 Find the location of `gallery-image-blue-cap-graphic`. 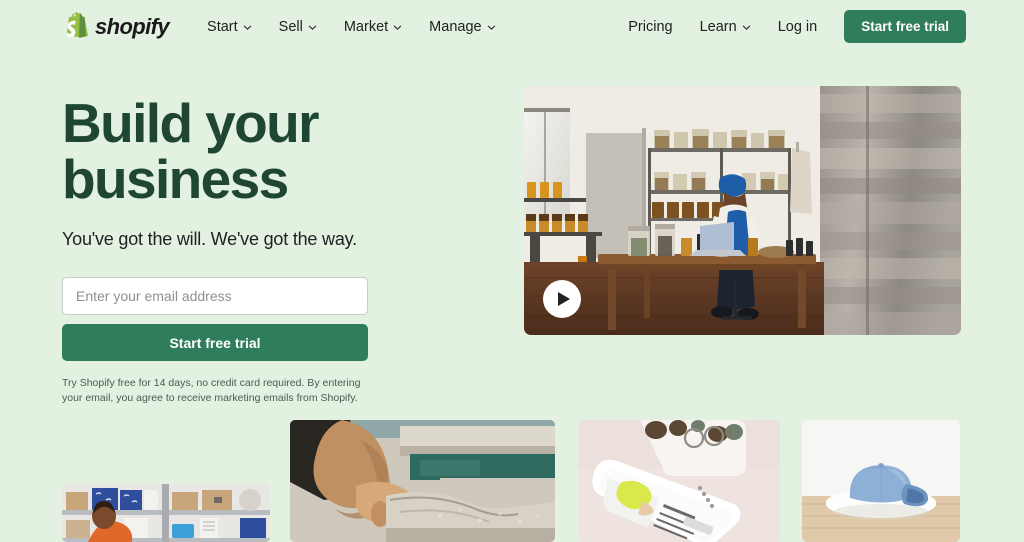

gallery-image-blue-cap-graphic is located at coordinates (881, 481).